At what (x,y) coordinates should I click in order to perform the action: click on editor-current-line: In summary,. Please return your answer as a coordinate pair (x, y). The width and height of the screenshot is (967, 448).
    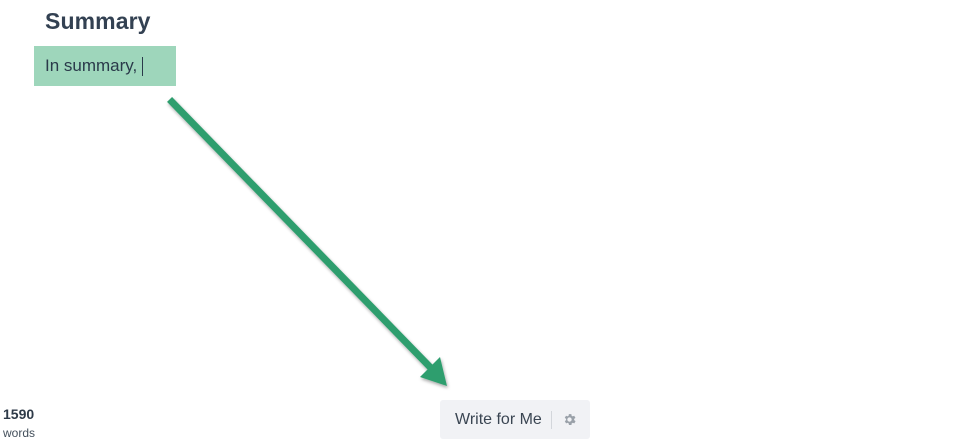
    Looking at the image, I should click on (105, 66).